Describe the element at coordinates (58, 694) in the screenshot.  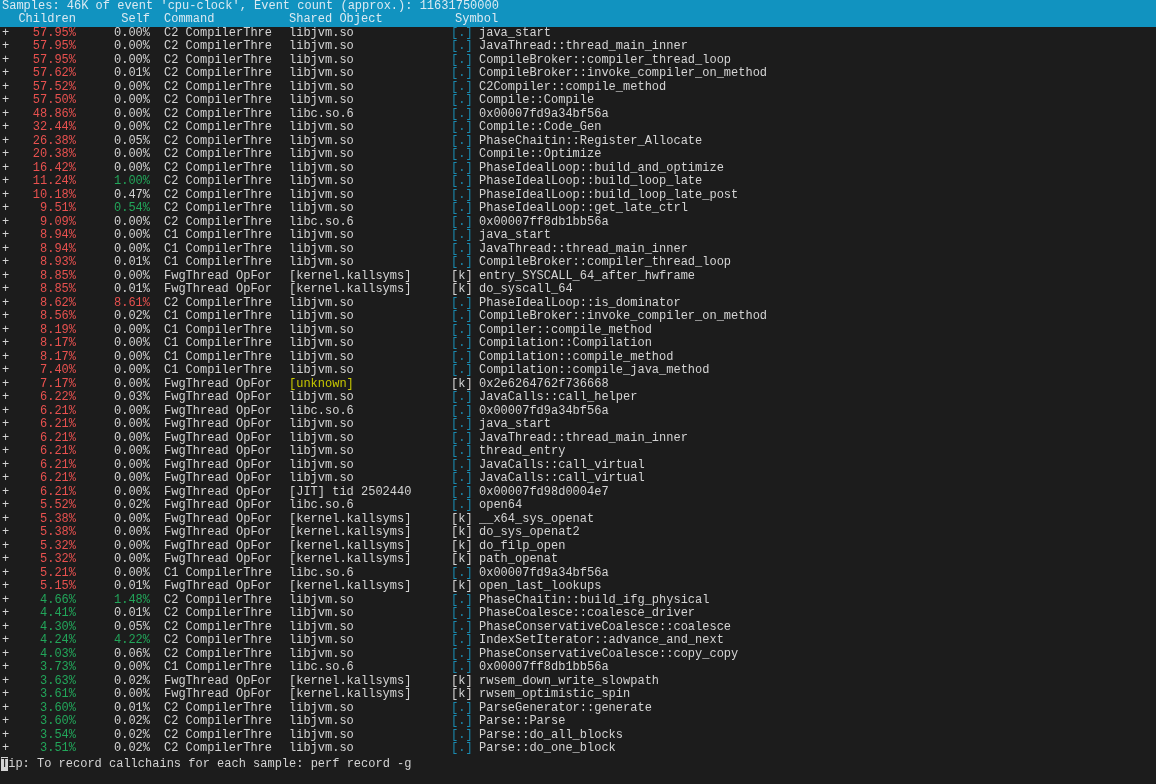
I see `table-cell: 3.61%` at that location.